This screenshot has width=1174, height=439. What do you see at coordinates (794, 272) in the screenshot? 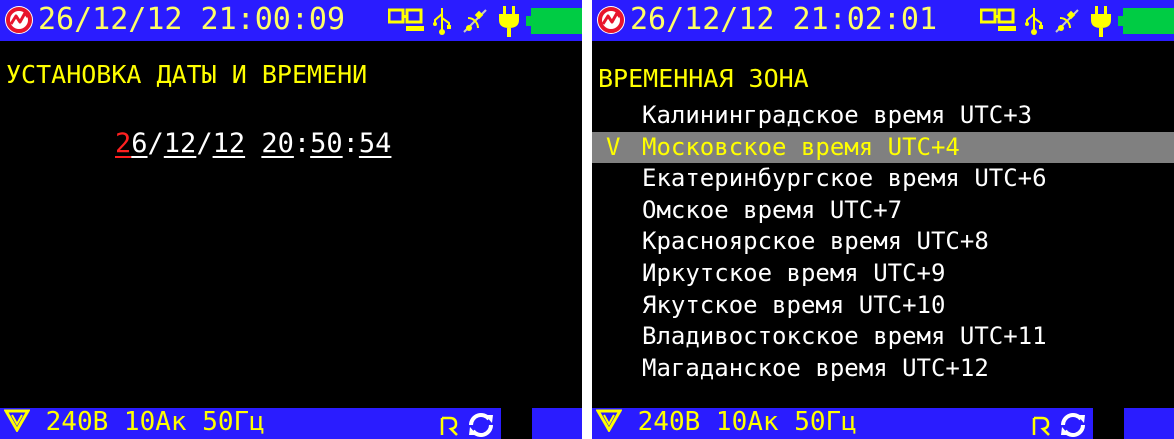
I see `timezone-label: Иркутское время UTC+9` at bounding box center [794, 272].